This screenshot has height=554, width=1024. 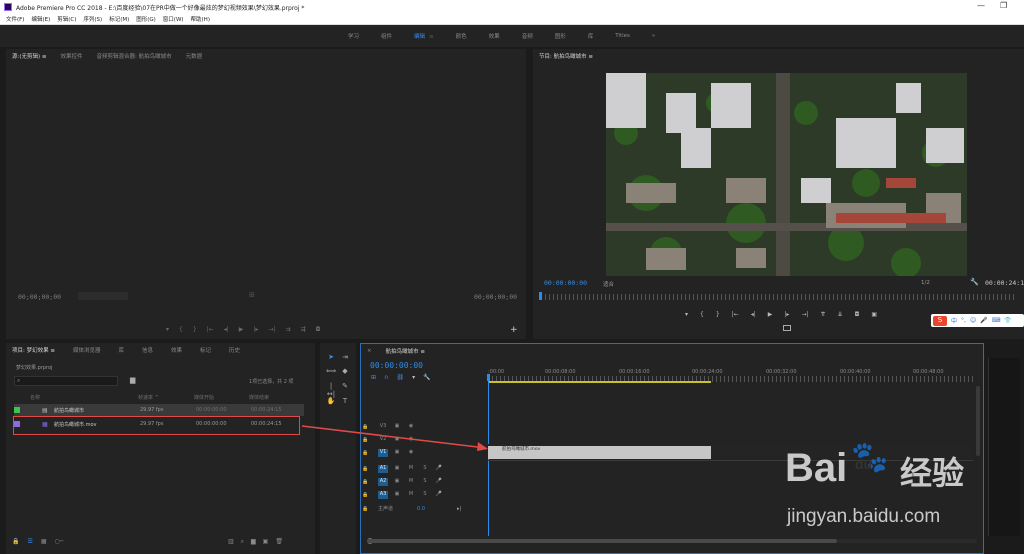 What do you see at coordinates (421, 509) in the screenshot?
I see `master-volume: 0.0` at bounding box center [421, 509].